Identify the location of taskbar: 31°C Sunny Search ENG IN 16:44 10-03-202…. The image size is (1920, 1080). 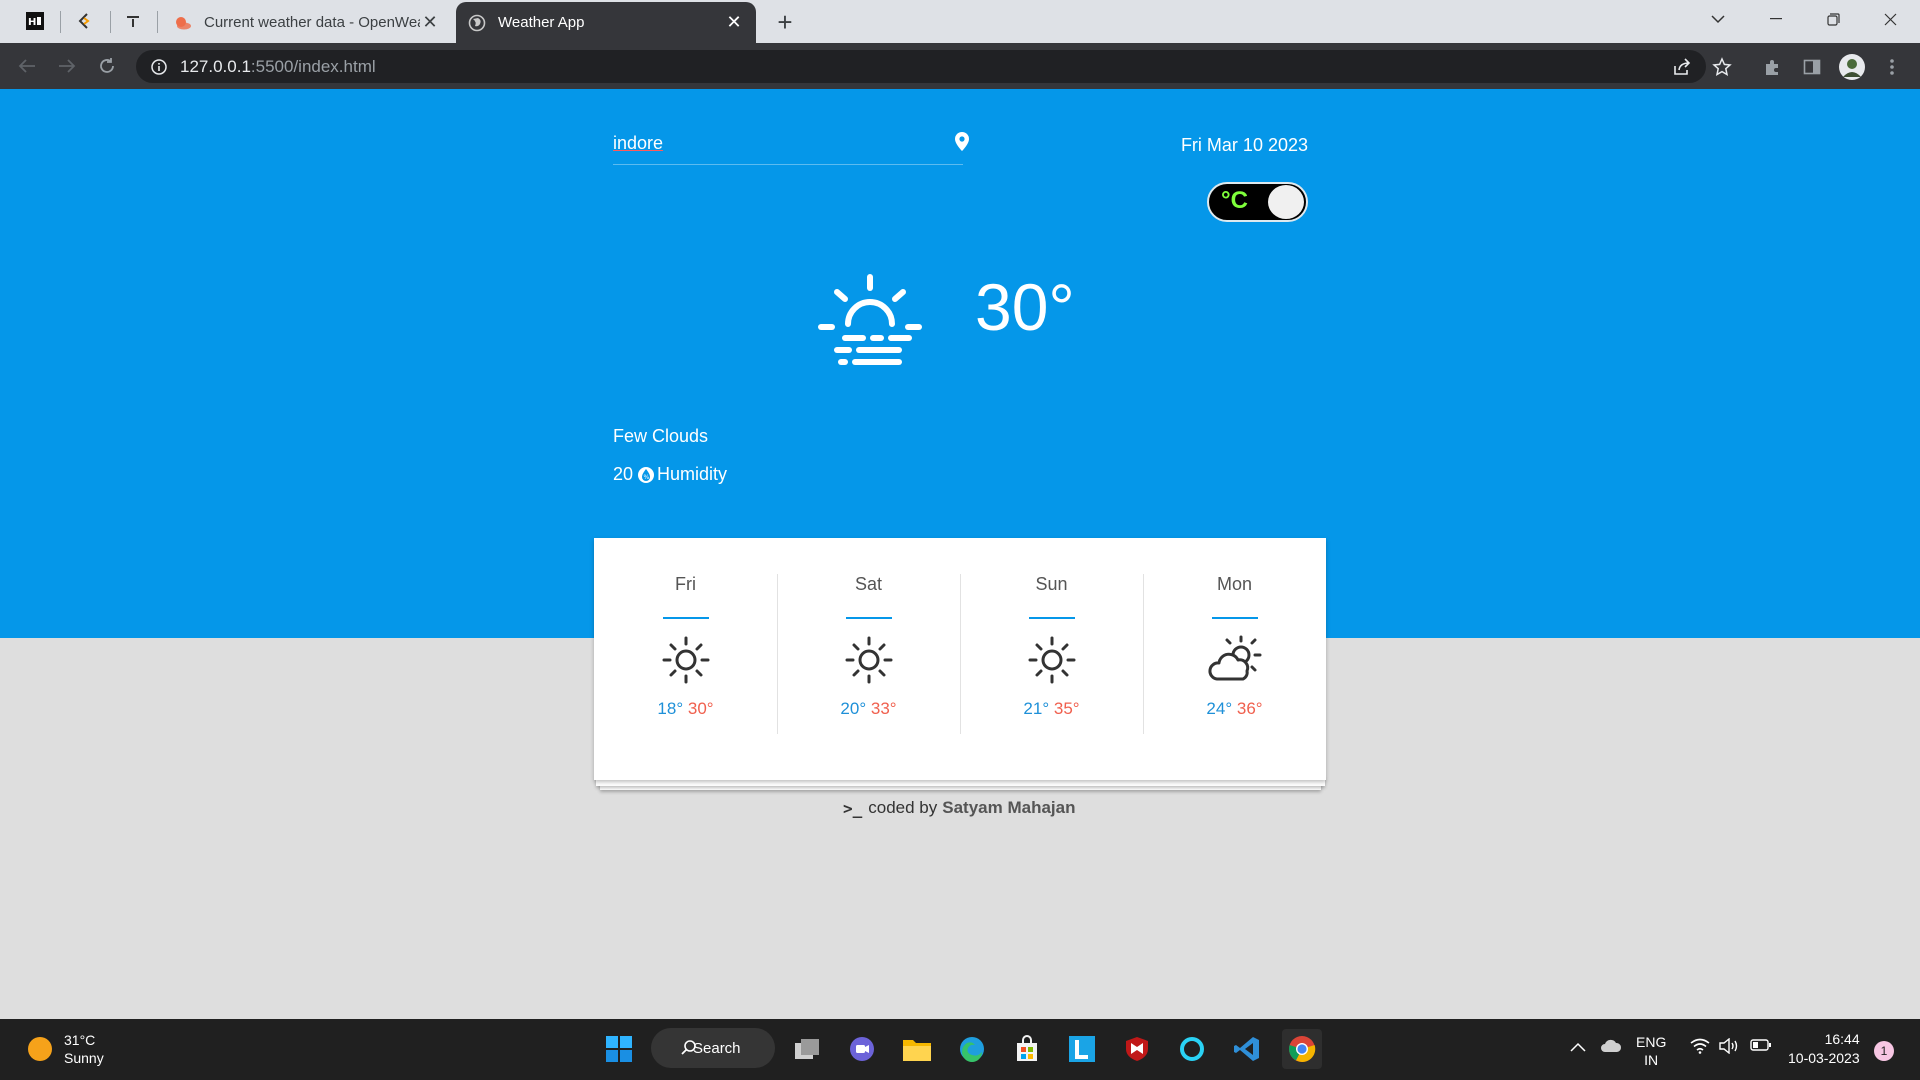
(960, 1049).